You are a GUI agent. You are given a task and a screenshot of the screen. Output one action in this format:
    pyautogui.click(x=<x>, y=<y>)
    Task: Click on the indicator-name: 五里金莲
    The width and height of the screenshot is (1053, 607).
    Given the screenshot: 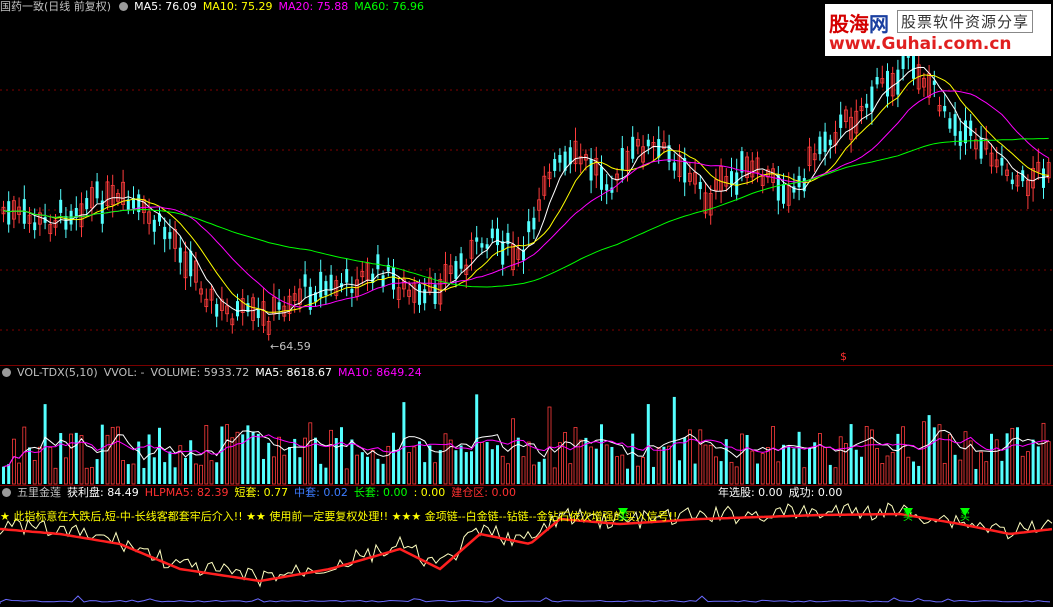 What is the action you would take?
    pyautogui.click(x=39, y=492)
    